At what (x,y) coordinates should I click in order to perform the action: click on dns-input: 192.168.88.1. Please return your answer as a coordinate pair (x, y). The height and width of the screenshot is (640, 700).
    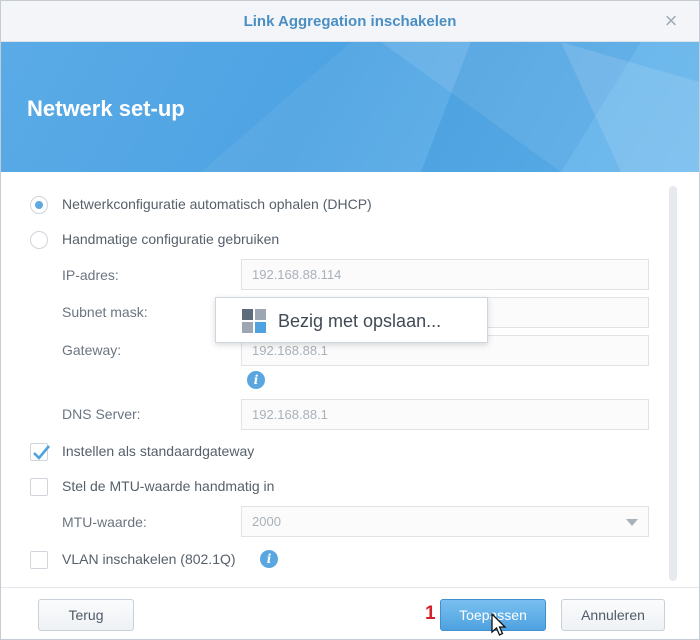
    Looking at the image, I should click on (445, 414).